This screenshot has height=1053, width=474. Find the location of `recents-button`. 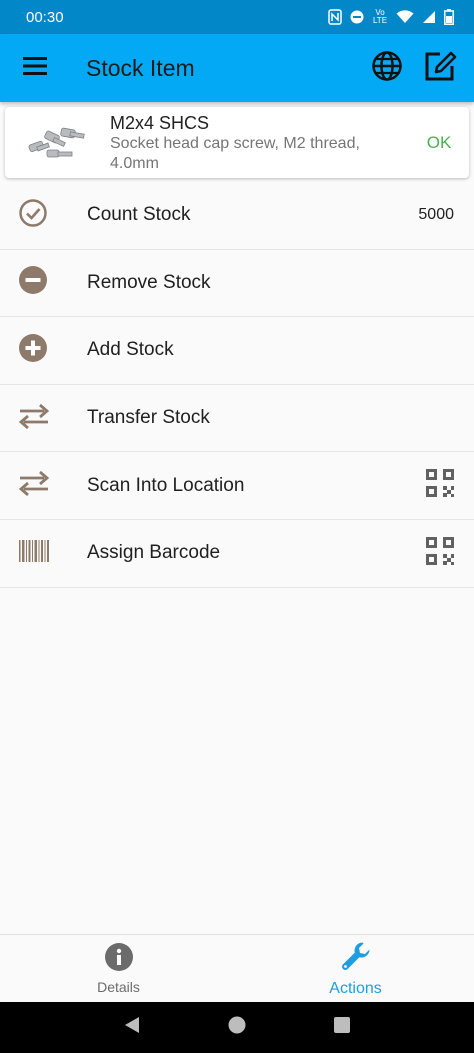

recents-button is located at coordinates (342, 1027).